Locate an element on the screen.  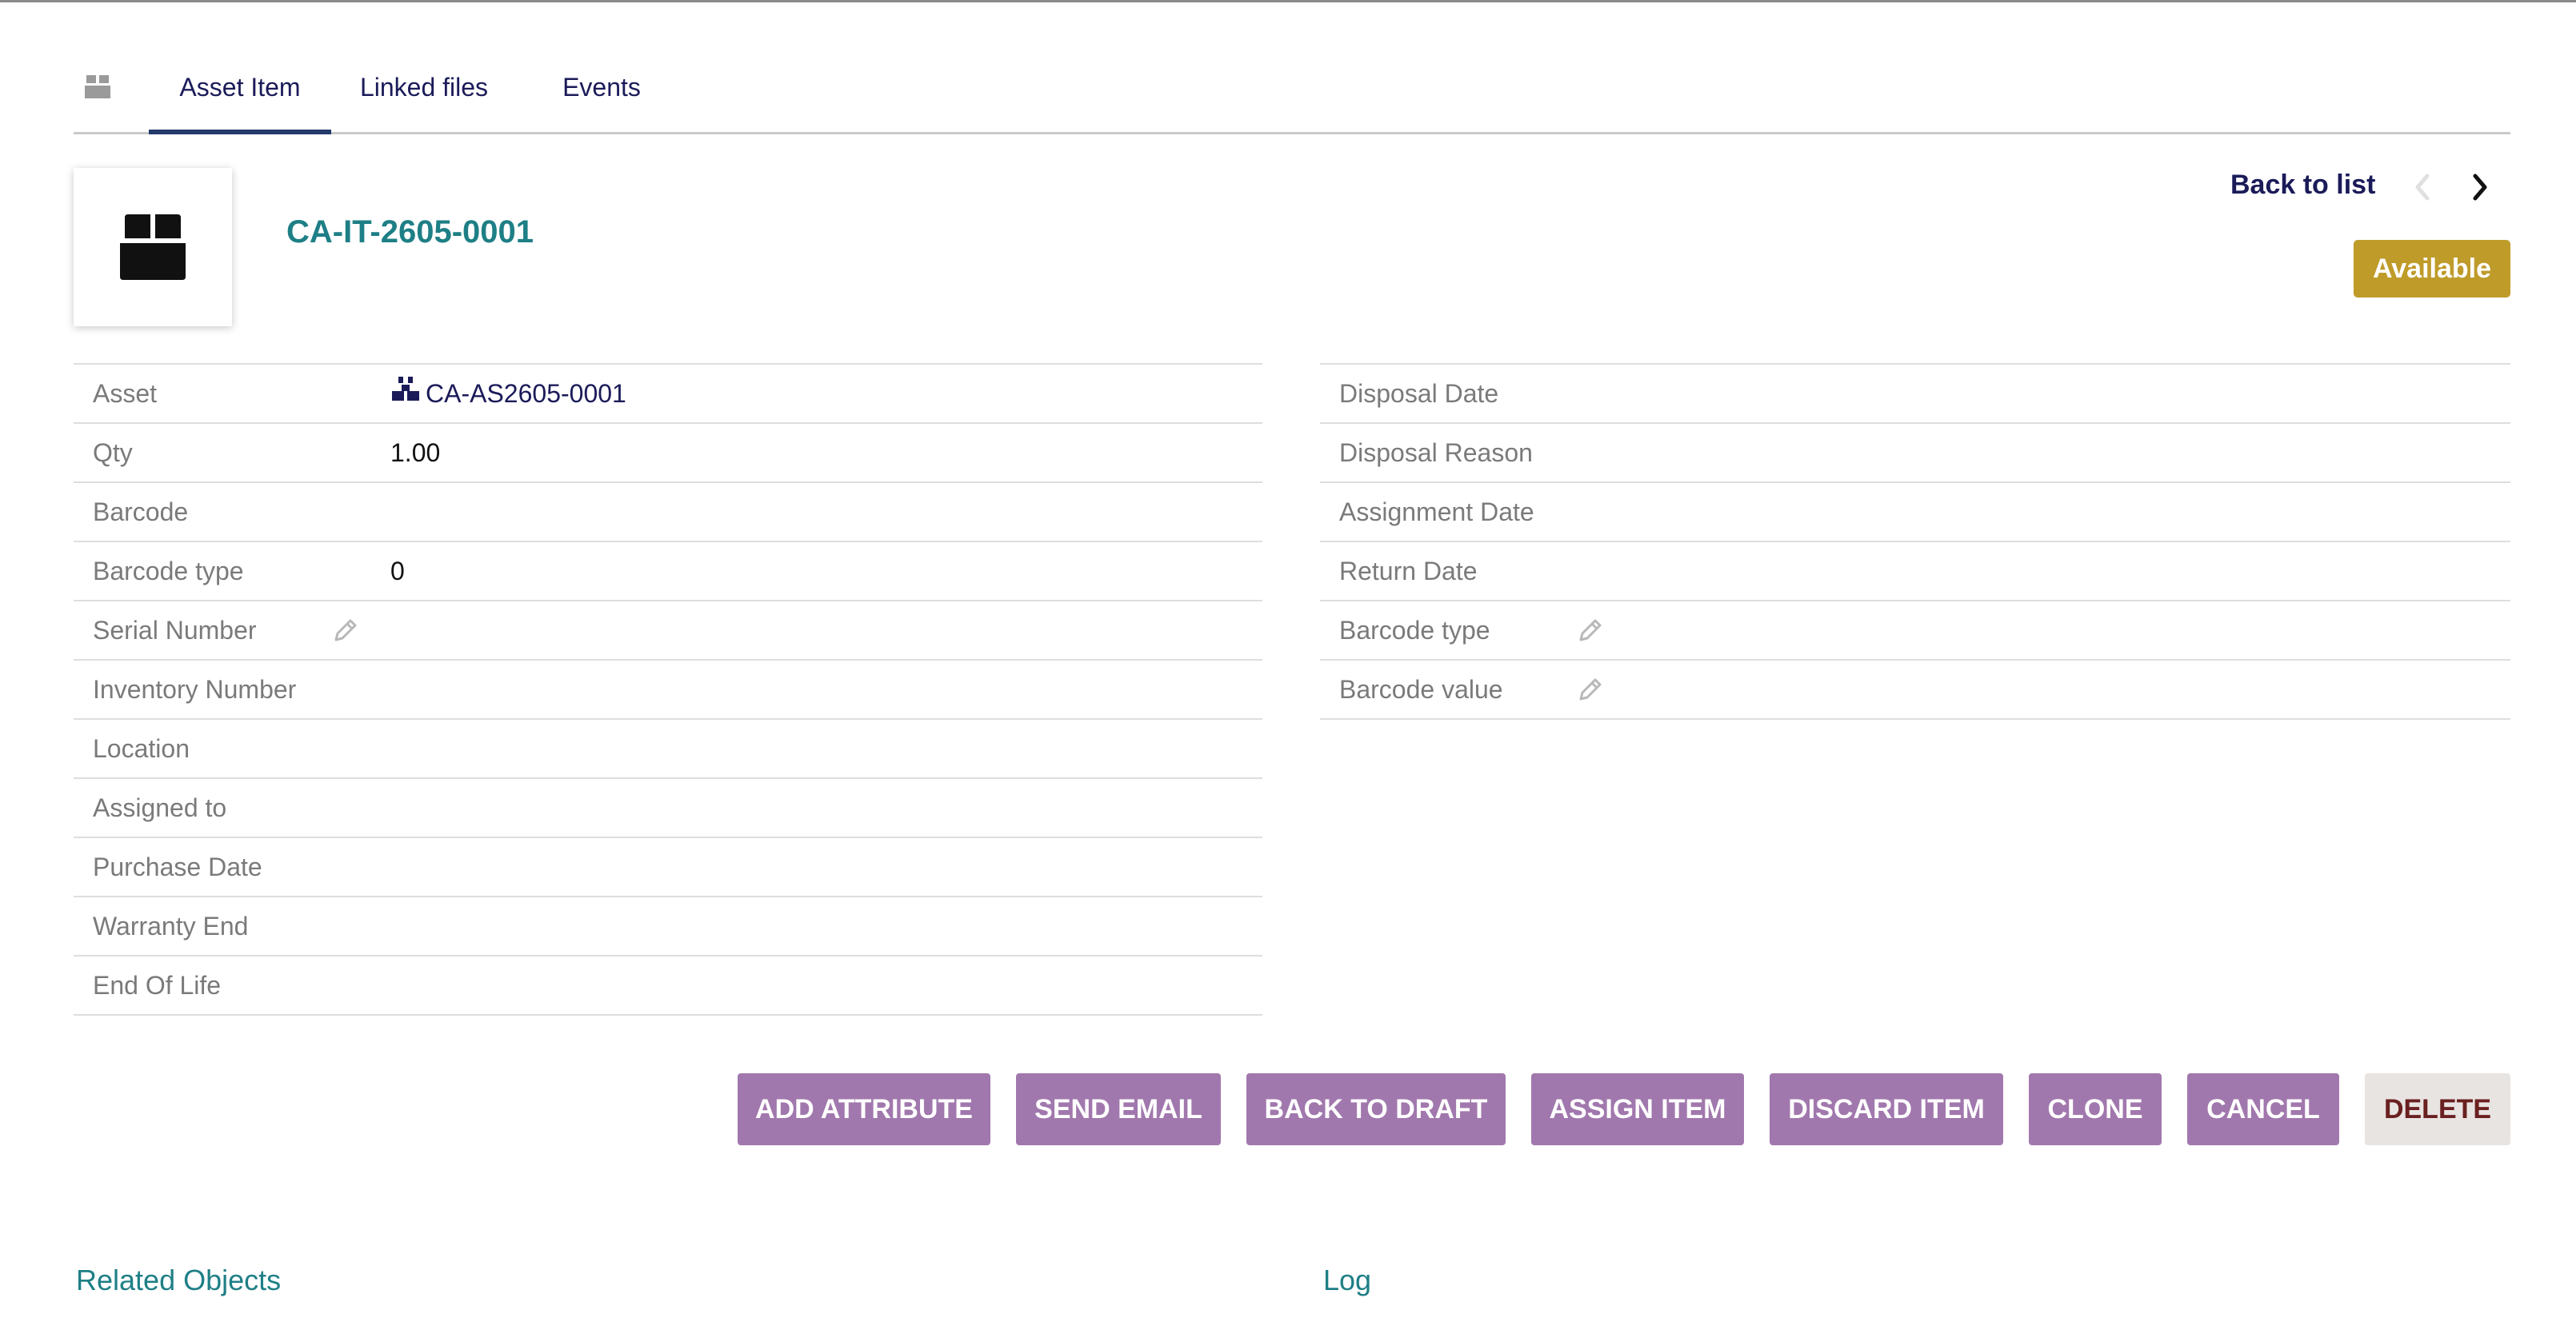
field-row-barcode-value: Barcode value is located at coordinates (1915, 689).